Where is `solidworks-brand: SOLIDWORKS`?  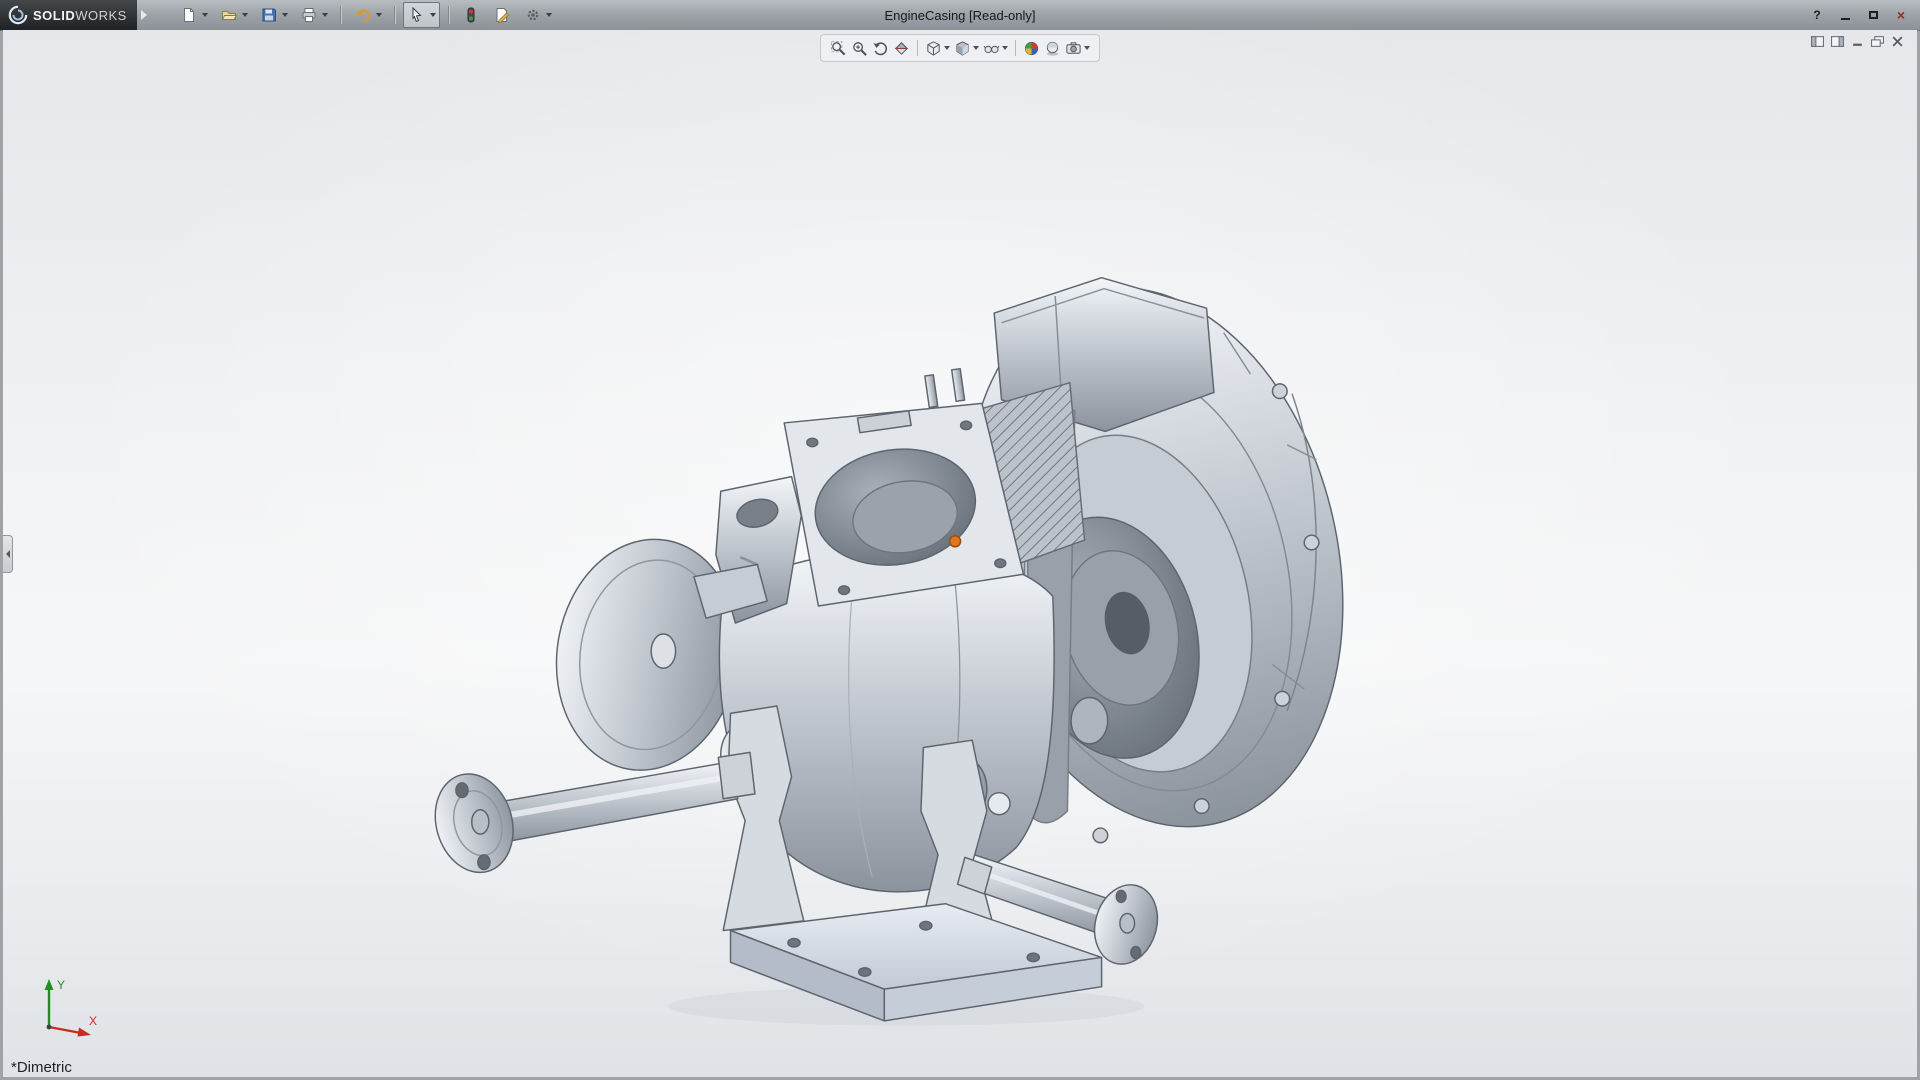 solidworks-brand: SOLIDWORKS is located at coordinates (68, 15).